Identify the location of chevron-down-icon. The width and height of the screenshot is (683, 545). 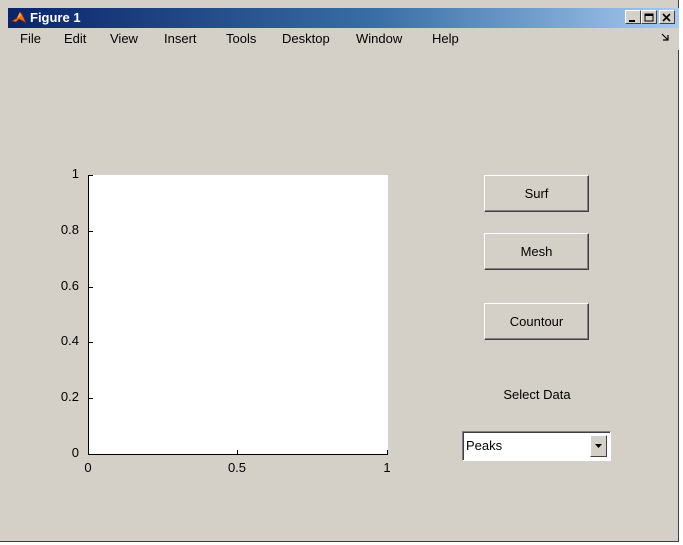
(598, 446).